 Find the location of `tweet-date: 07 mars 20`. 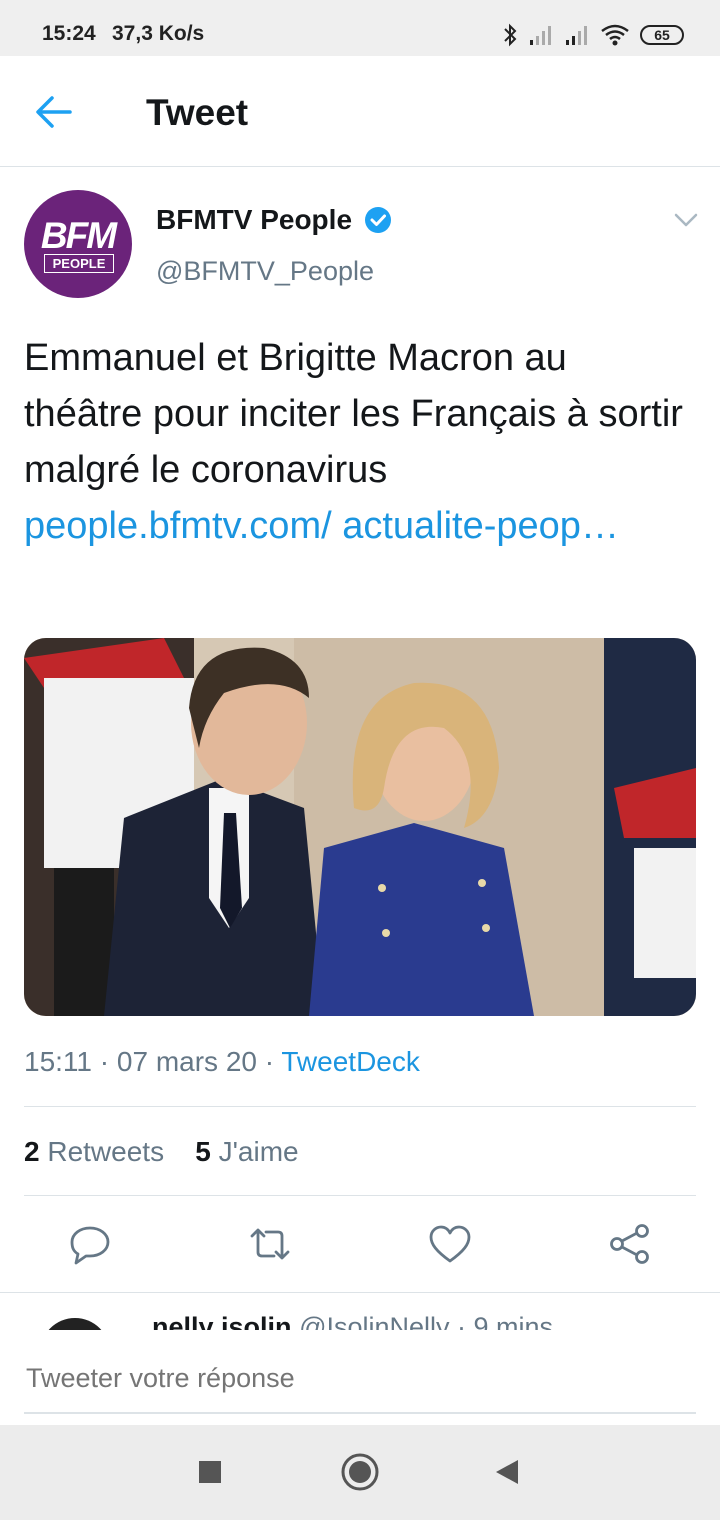

tweet-date: 07 mars 20 is located at coordinates (186, 1061).